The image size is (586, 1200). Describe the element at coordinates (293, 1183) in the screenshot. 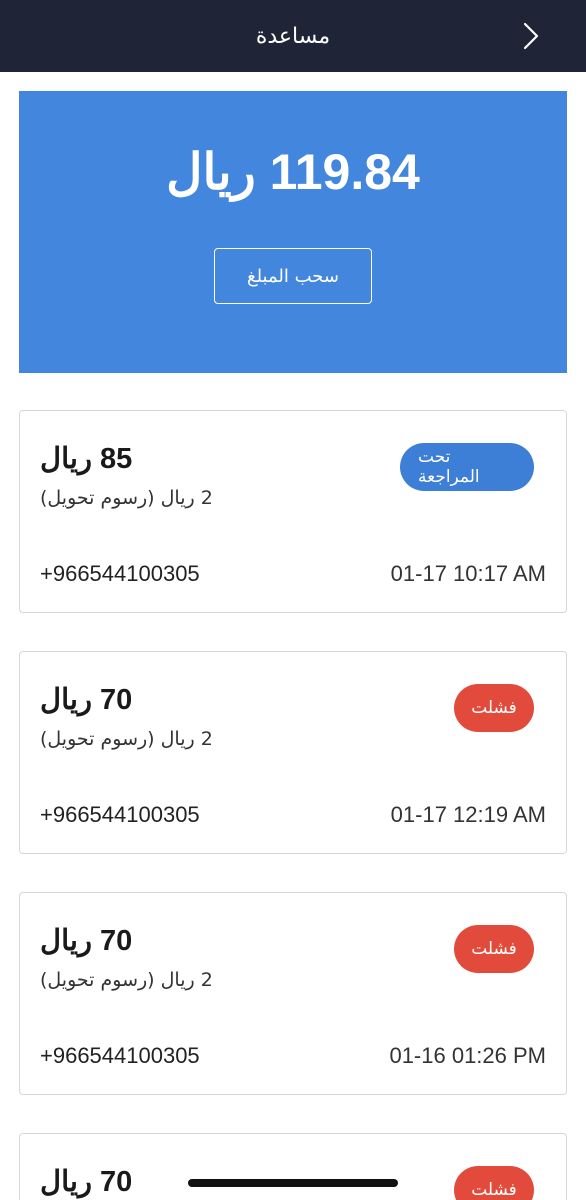

I see `home-indicator` at that location.